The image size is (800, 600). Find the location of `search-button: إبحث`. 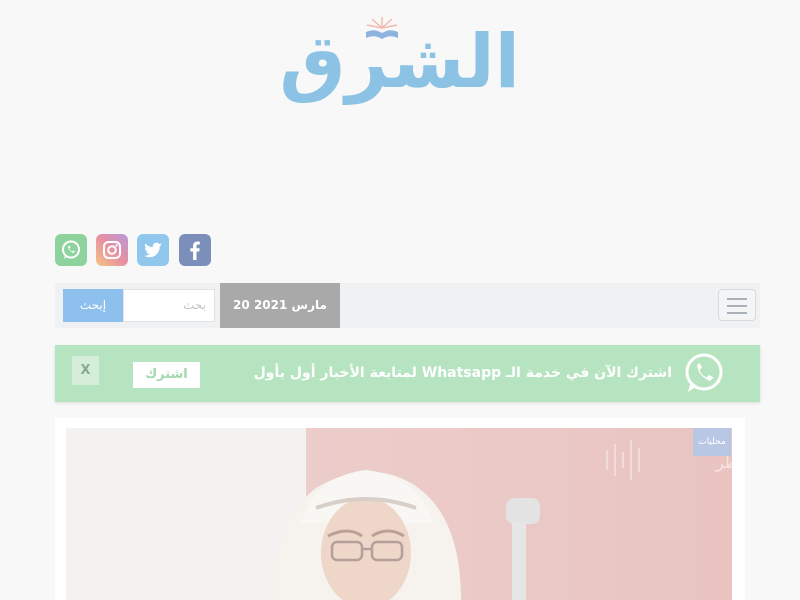

search-button: إبحث is located at coordinates (93, 305).